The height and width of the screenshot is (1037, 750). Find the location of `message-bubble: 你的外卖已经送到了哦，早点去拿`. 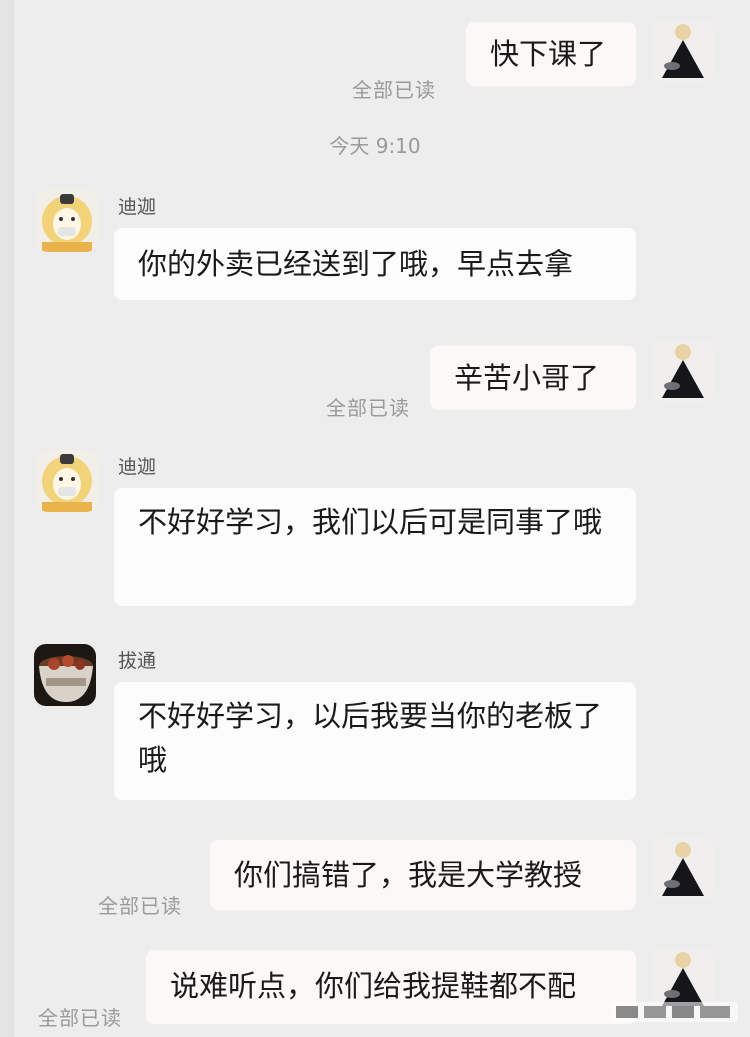

message-bubble: 你的外卖已经送到了哦，早点去拿 is located at coordinates (375, 264).